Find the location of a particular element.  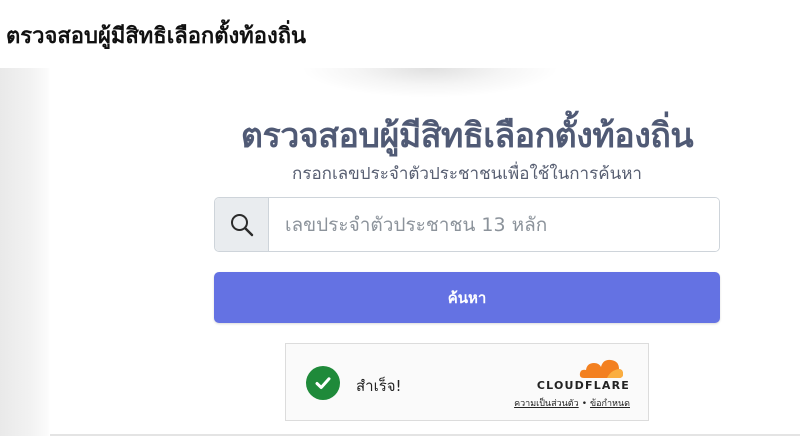

cloudflare-branding: CLOUDFLARE ความเป็นส่วนตัว • ข้อกำหนด is located at coordinates (572, 383).